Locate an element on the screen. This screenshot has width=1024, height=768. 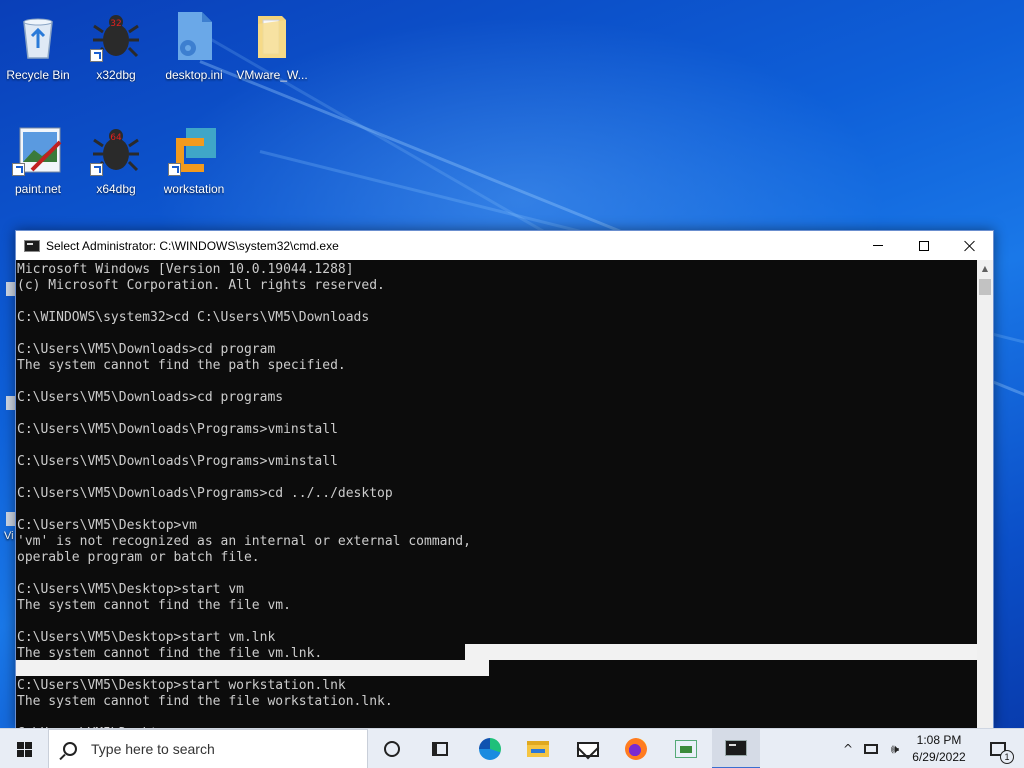
notification-icon: 1 is located at coordinates (1002, 753).